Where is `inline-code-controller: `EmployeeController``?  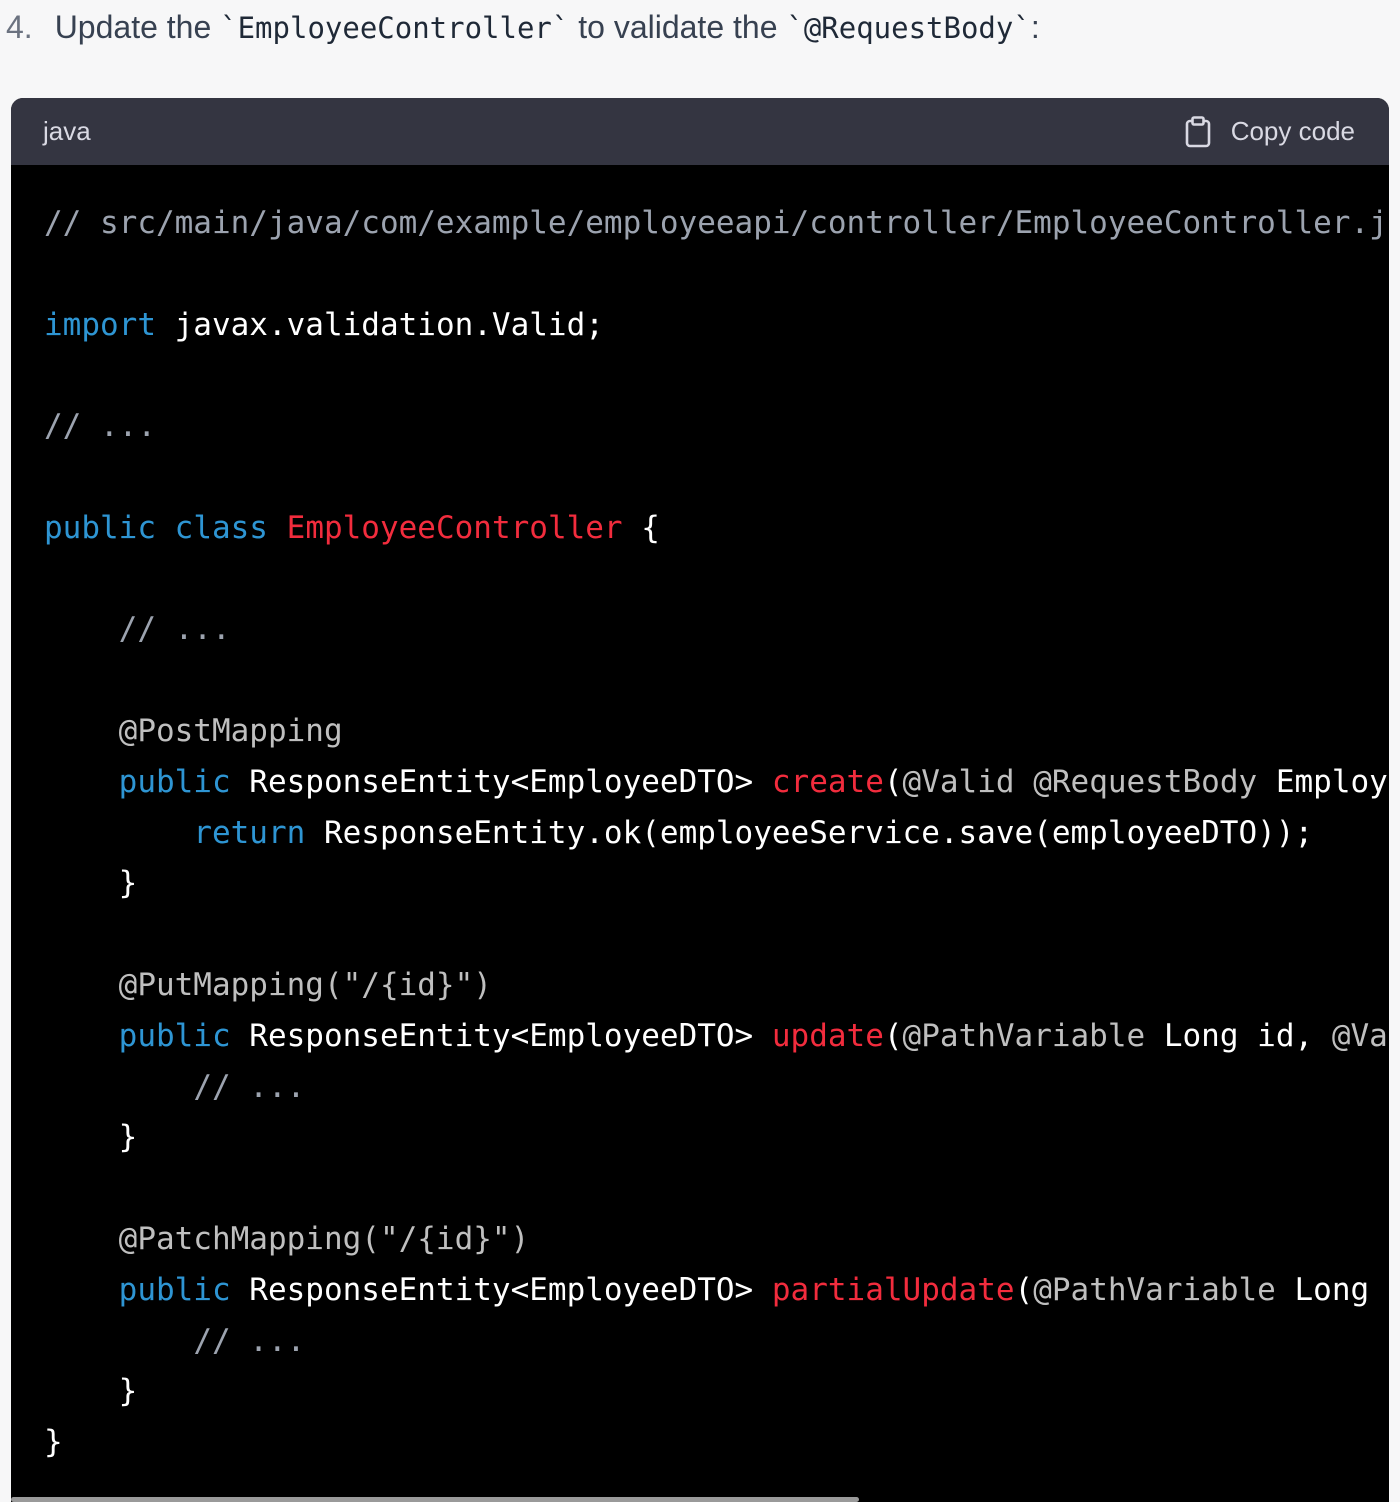 inline-code-controller: `EmployeeController` is located at coordinates (395, 28).